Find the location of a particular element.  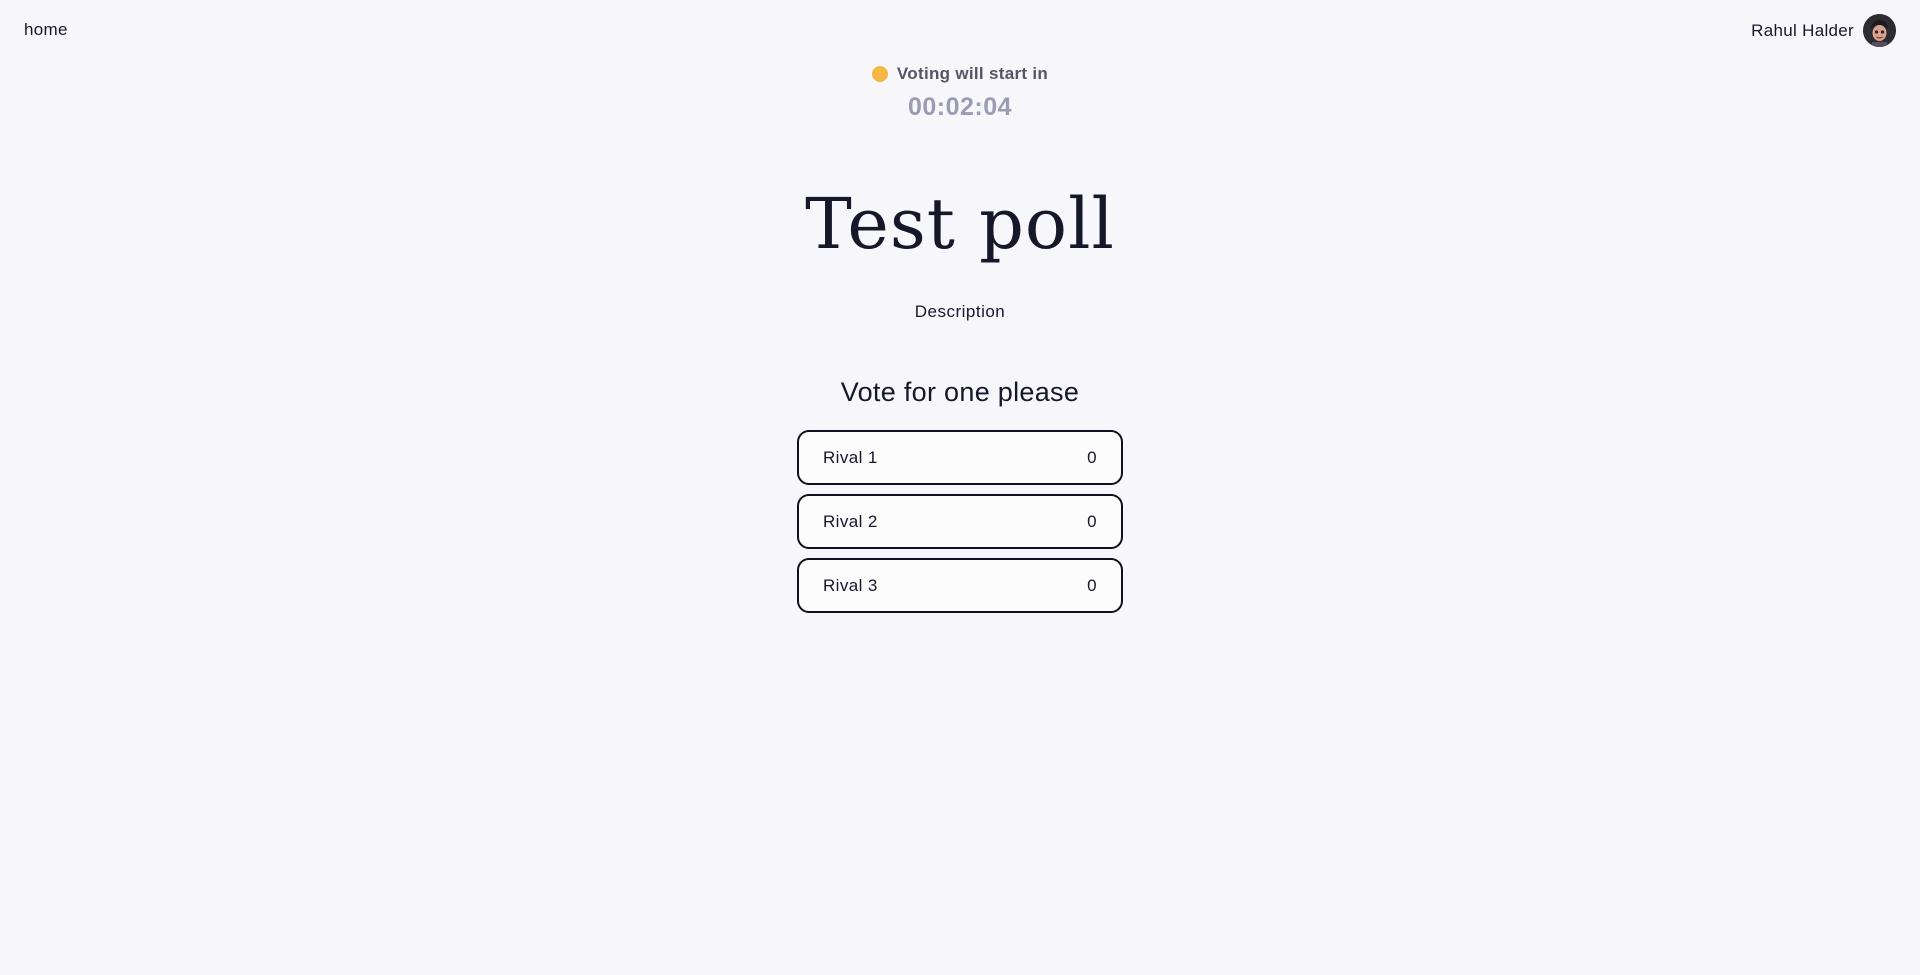

countdown-timer: 00:02:04 is located at coordinates (960, 107).